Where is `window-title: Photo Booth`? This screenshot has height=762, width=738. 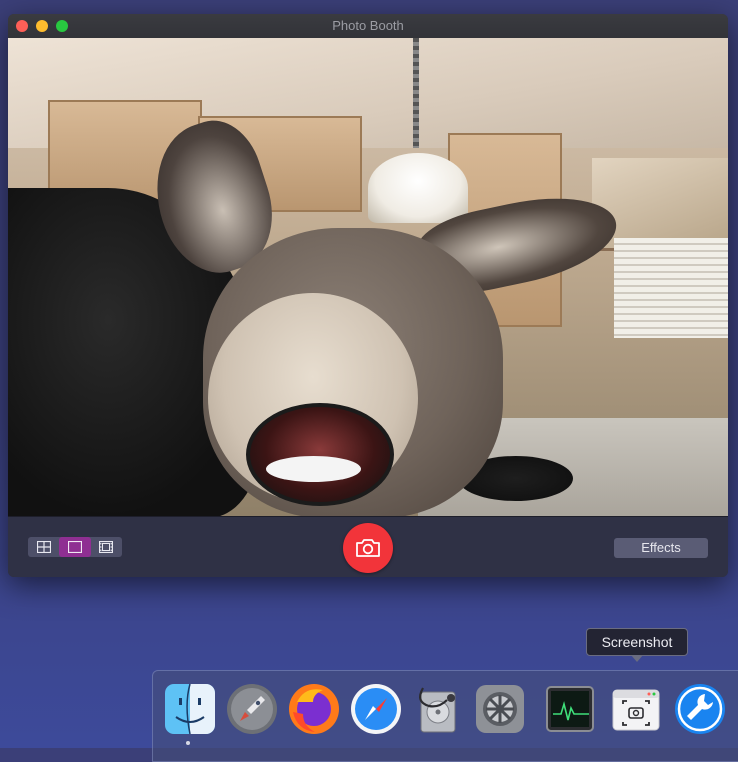
window-title: Photo Booth is located at coordinates (368, 25).